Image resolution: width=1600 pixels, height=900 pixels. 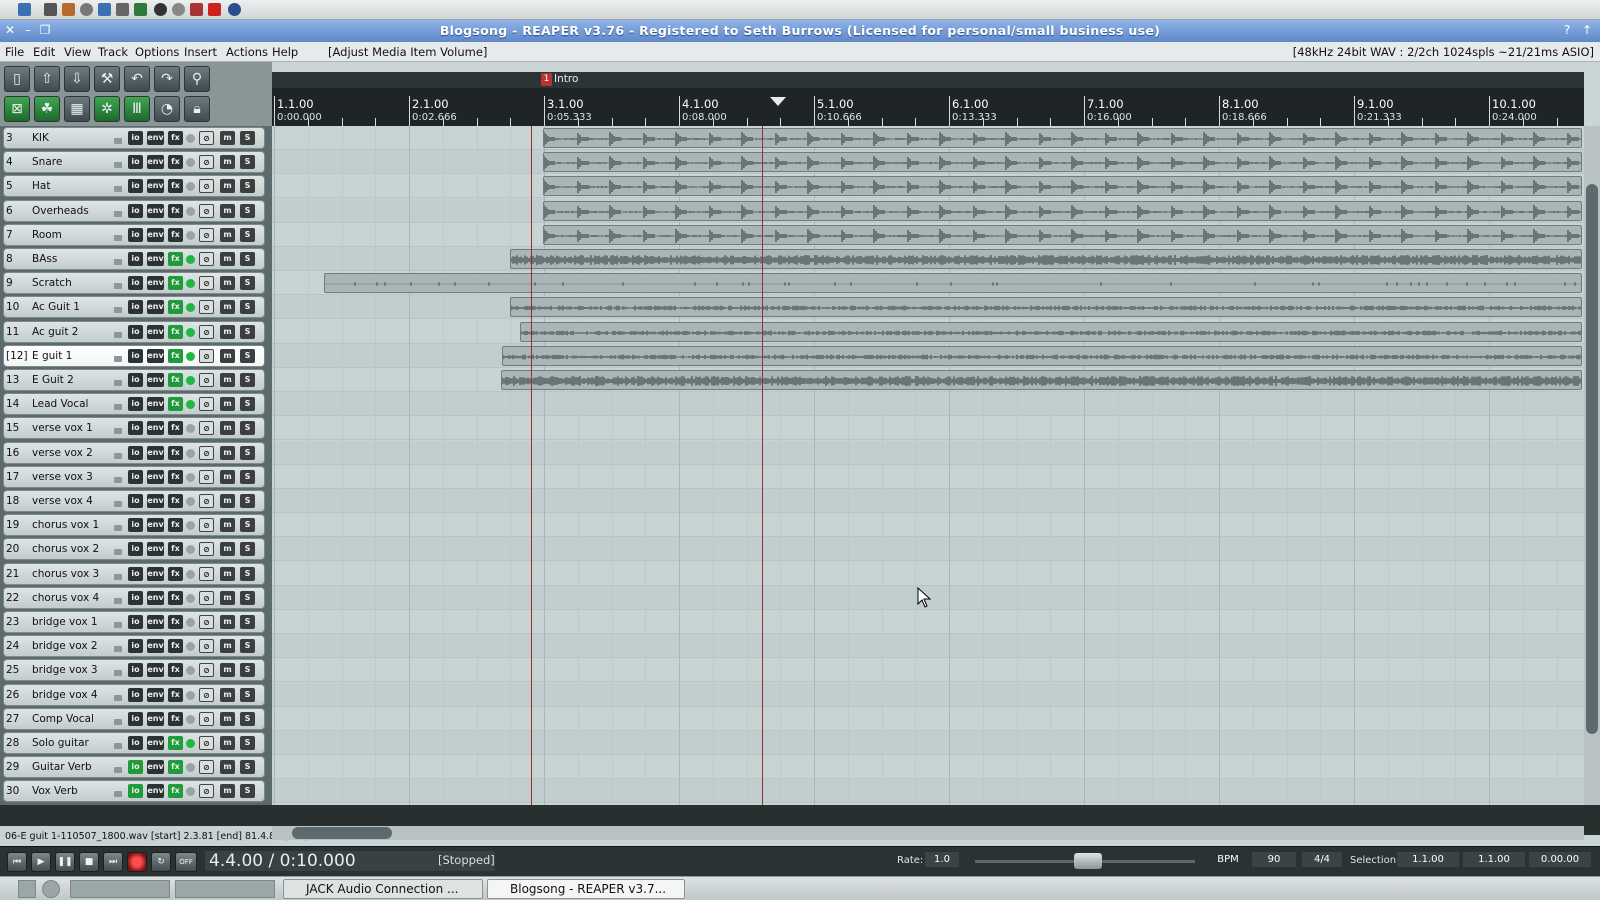 I want to click on horizontal-scroll-thumb, so click(x=342, y=833).